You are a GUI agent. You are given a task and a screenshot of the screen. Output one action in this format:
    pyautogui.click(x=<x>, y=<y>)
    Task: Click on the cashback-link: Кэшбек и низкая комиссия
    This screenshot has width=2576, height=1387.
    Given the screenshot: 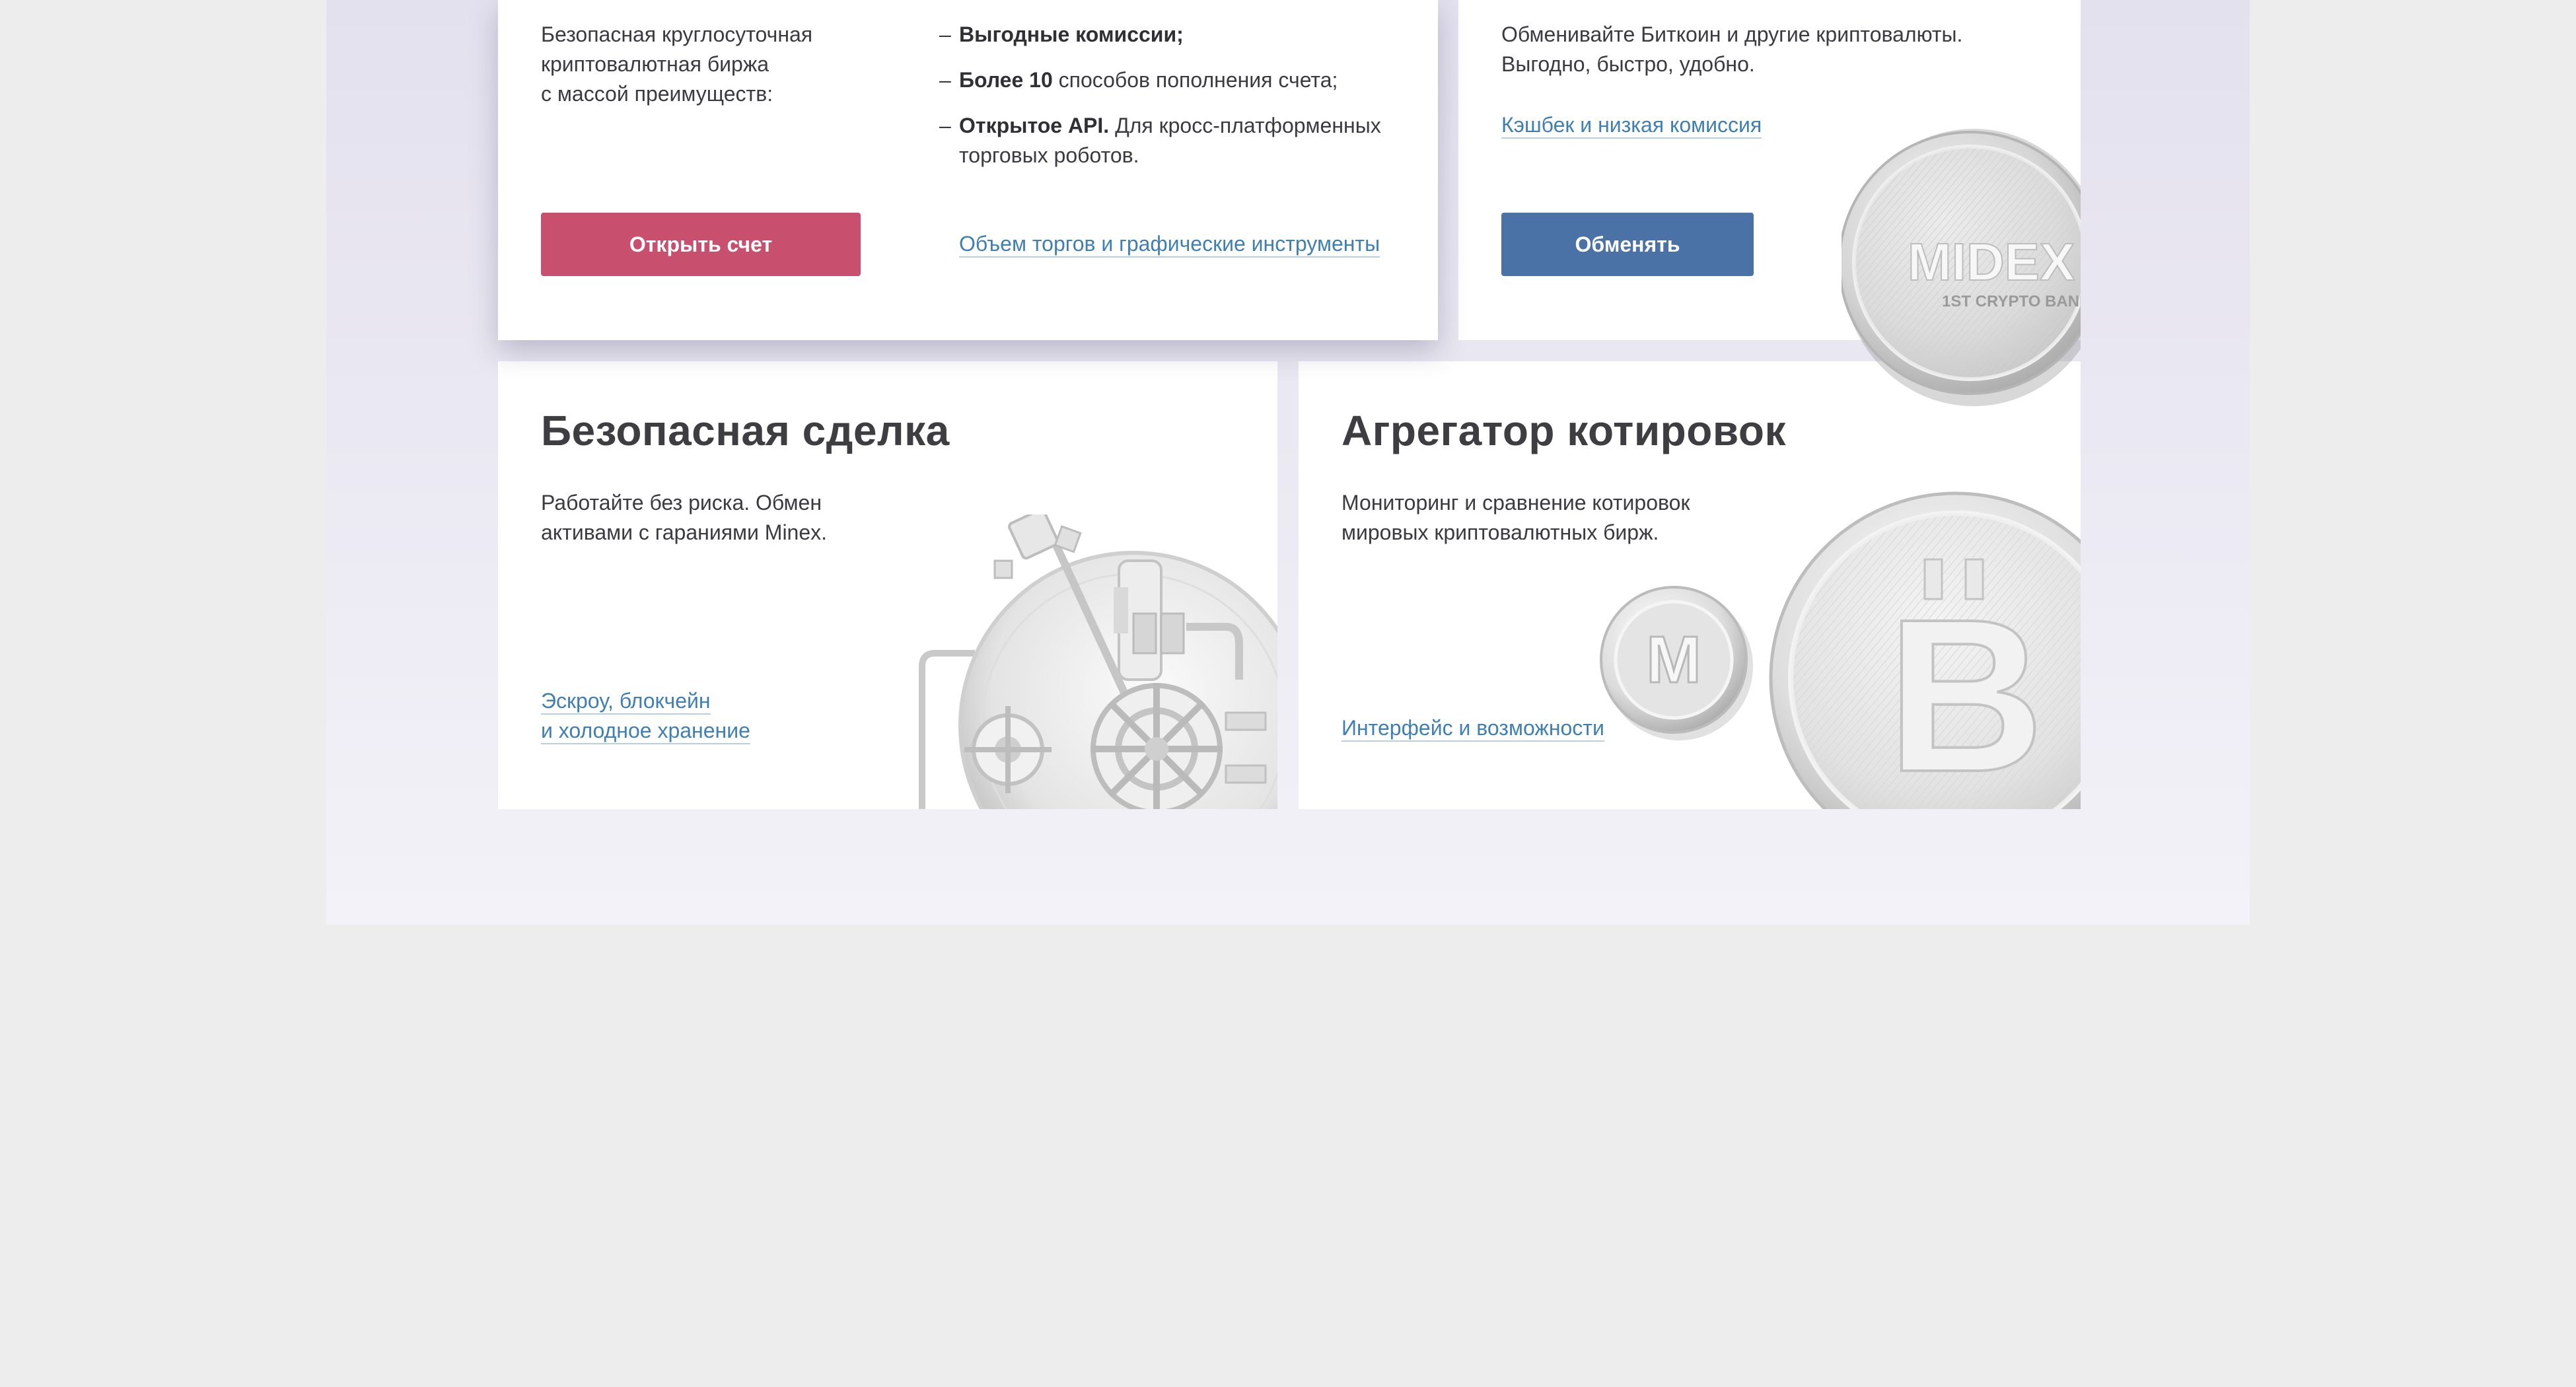 What is the action you would take?
    pyautogui.click(x=1632, y=125)
    